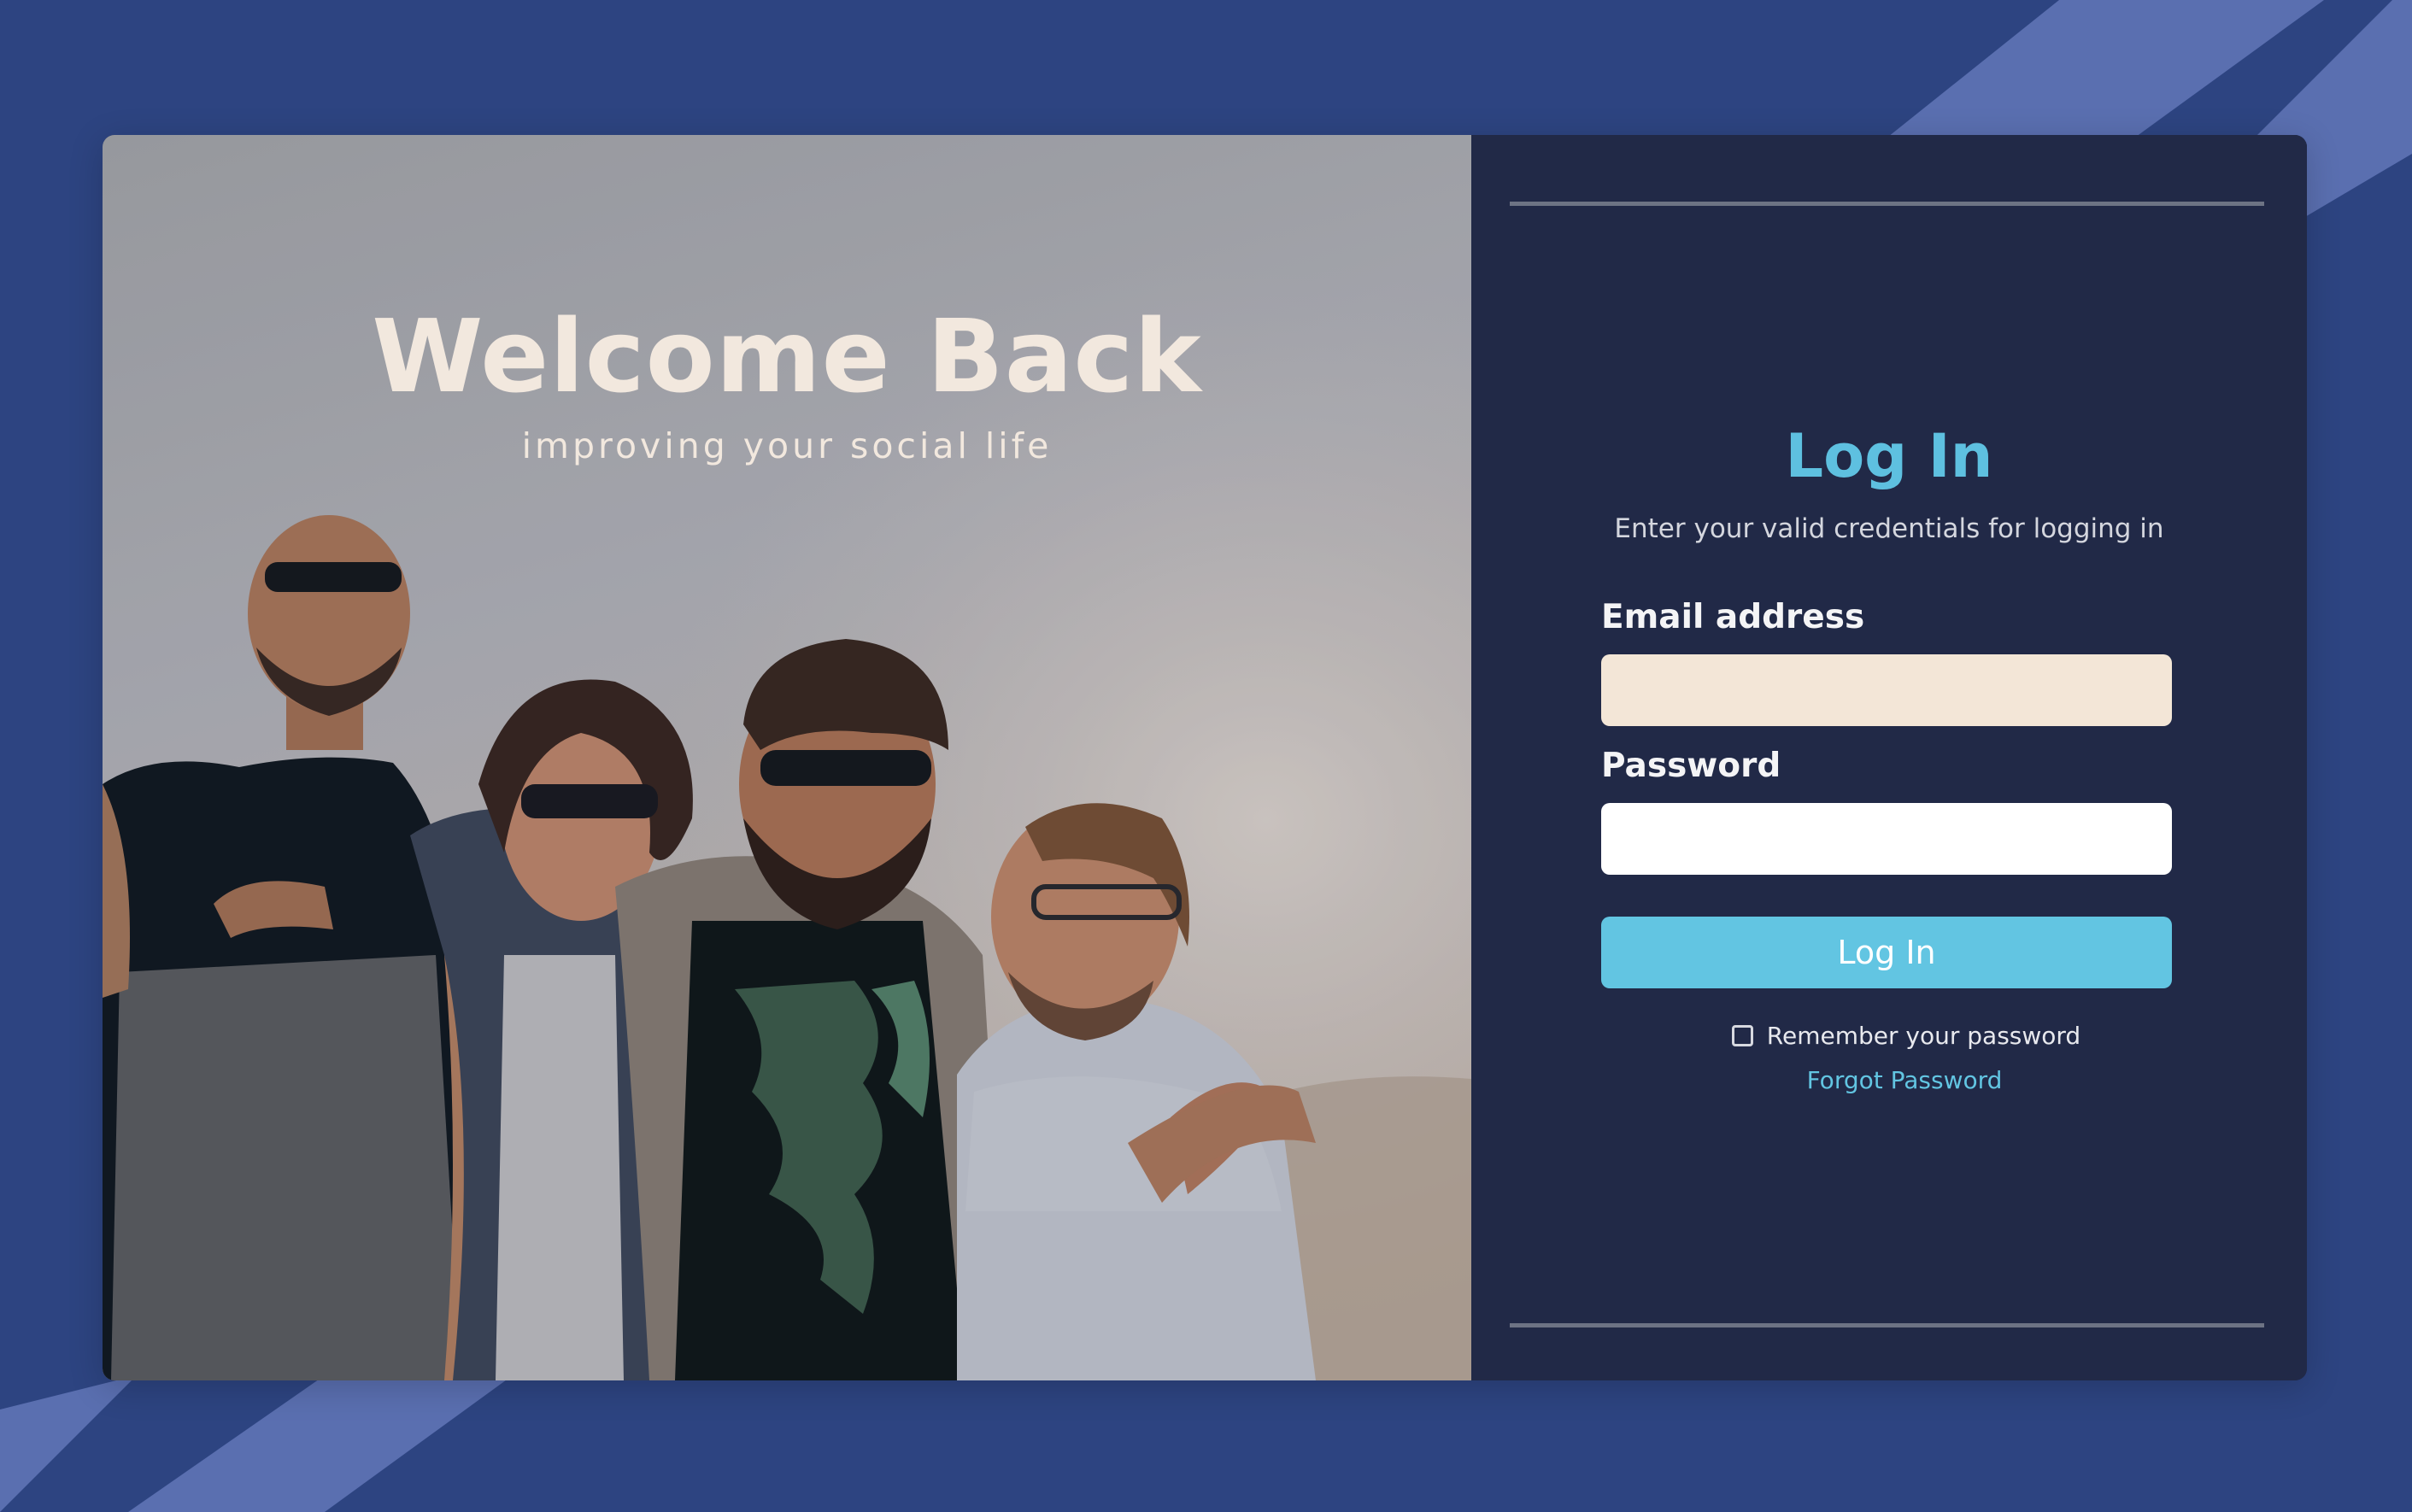 This screenshot has width=2412, height=1512. I want to click on password-field, so click(1886, 839).